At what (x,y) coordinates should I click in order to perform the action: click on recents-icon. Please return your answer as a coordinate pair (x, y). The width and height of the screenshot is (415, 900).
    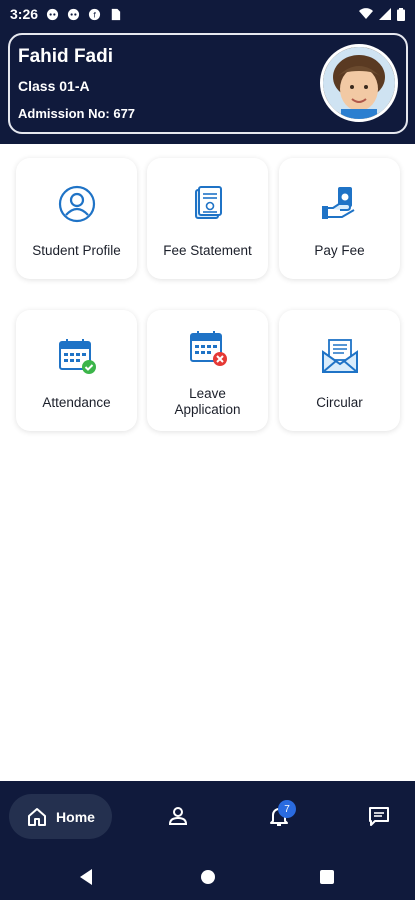
    Looking at the image, I should click on (327, 877).